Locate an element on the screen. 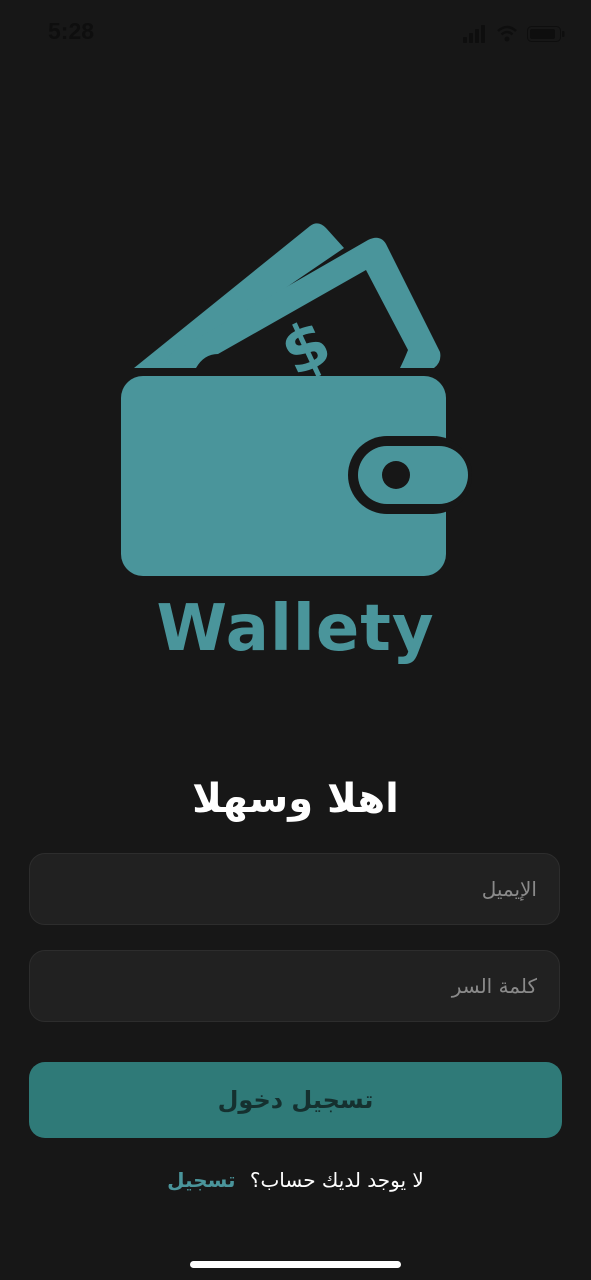 The image size is (591, 1280). battery-icon is located at coordinates (546, 34).